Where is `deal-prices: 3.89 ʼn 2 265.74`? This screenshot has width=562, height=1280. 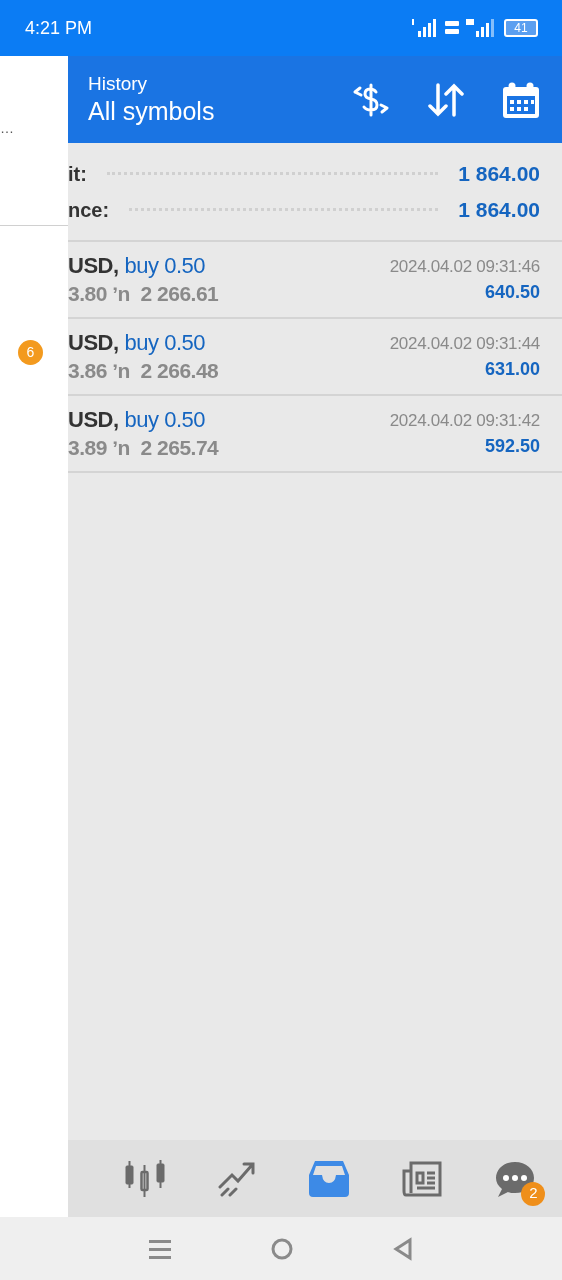
deal-prices: 3.89 ʼn 2 265.74 is located at coordinates (143, 448).